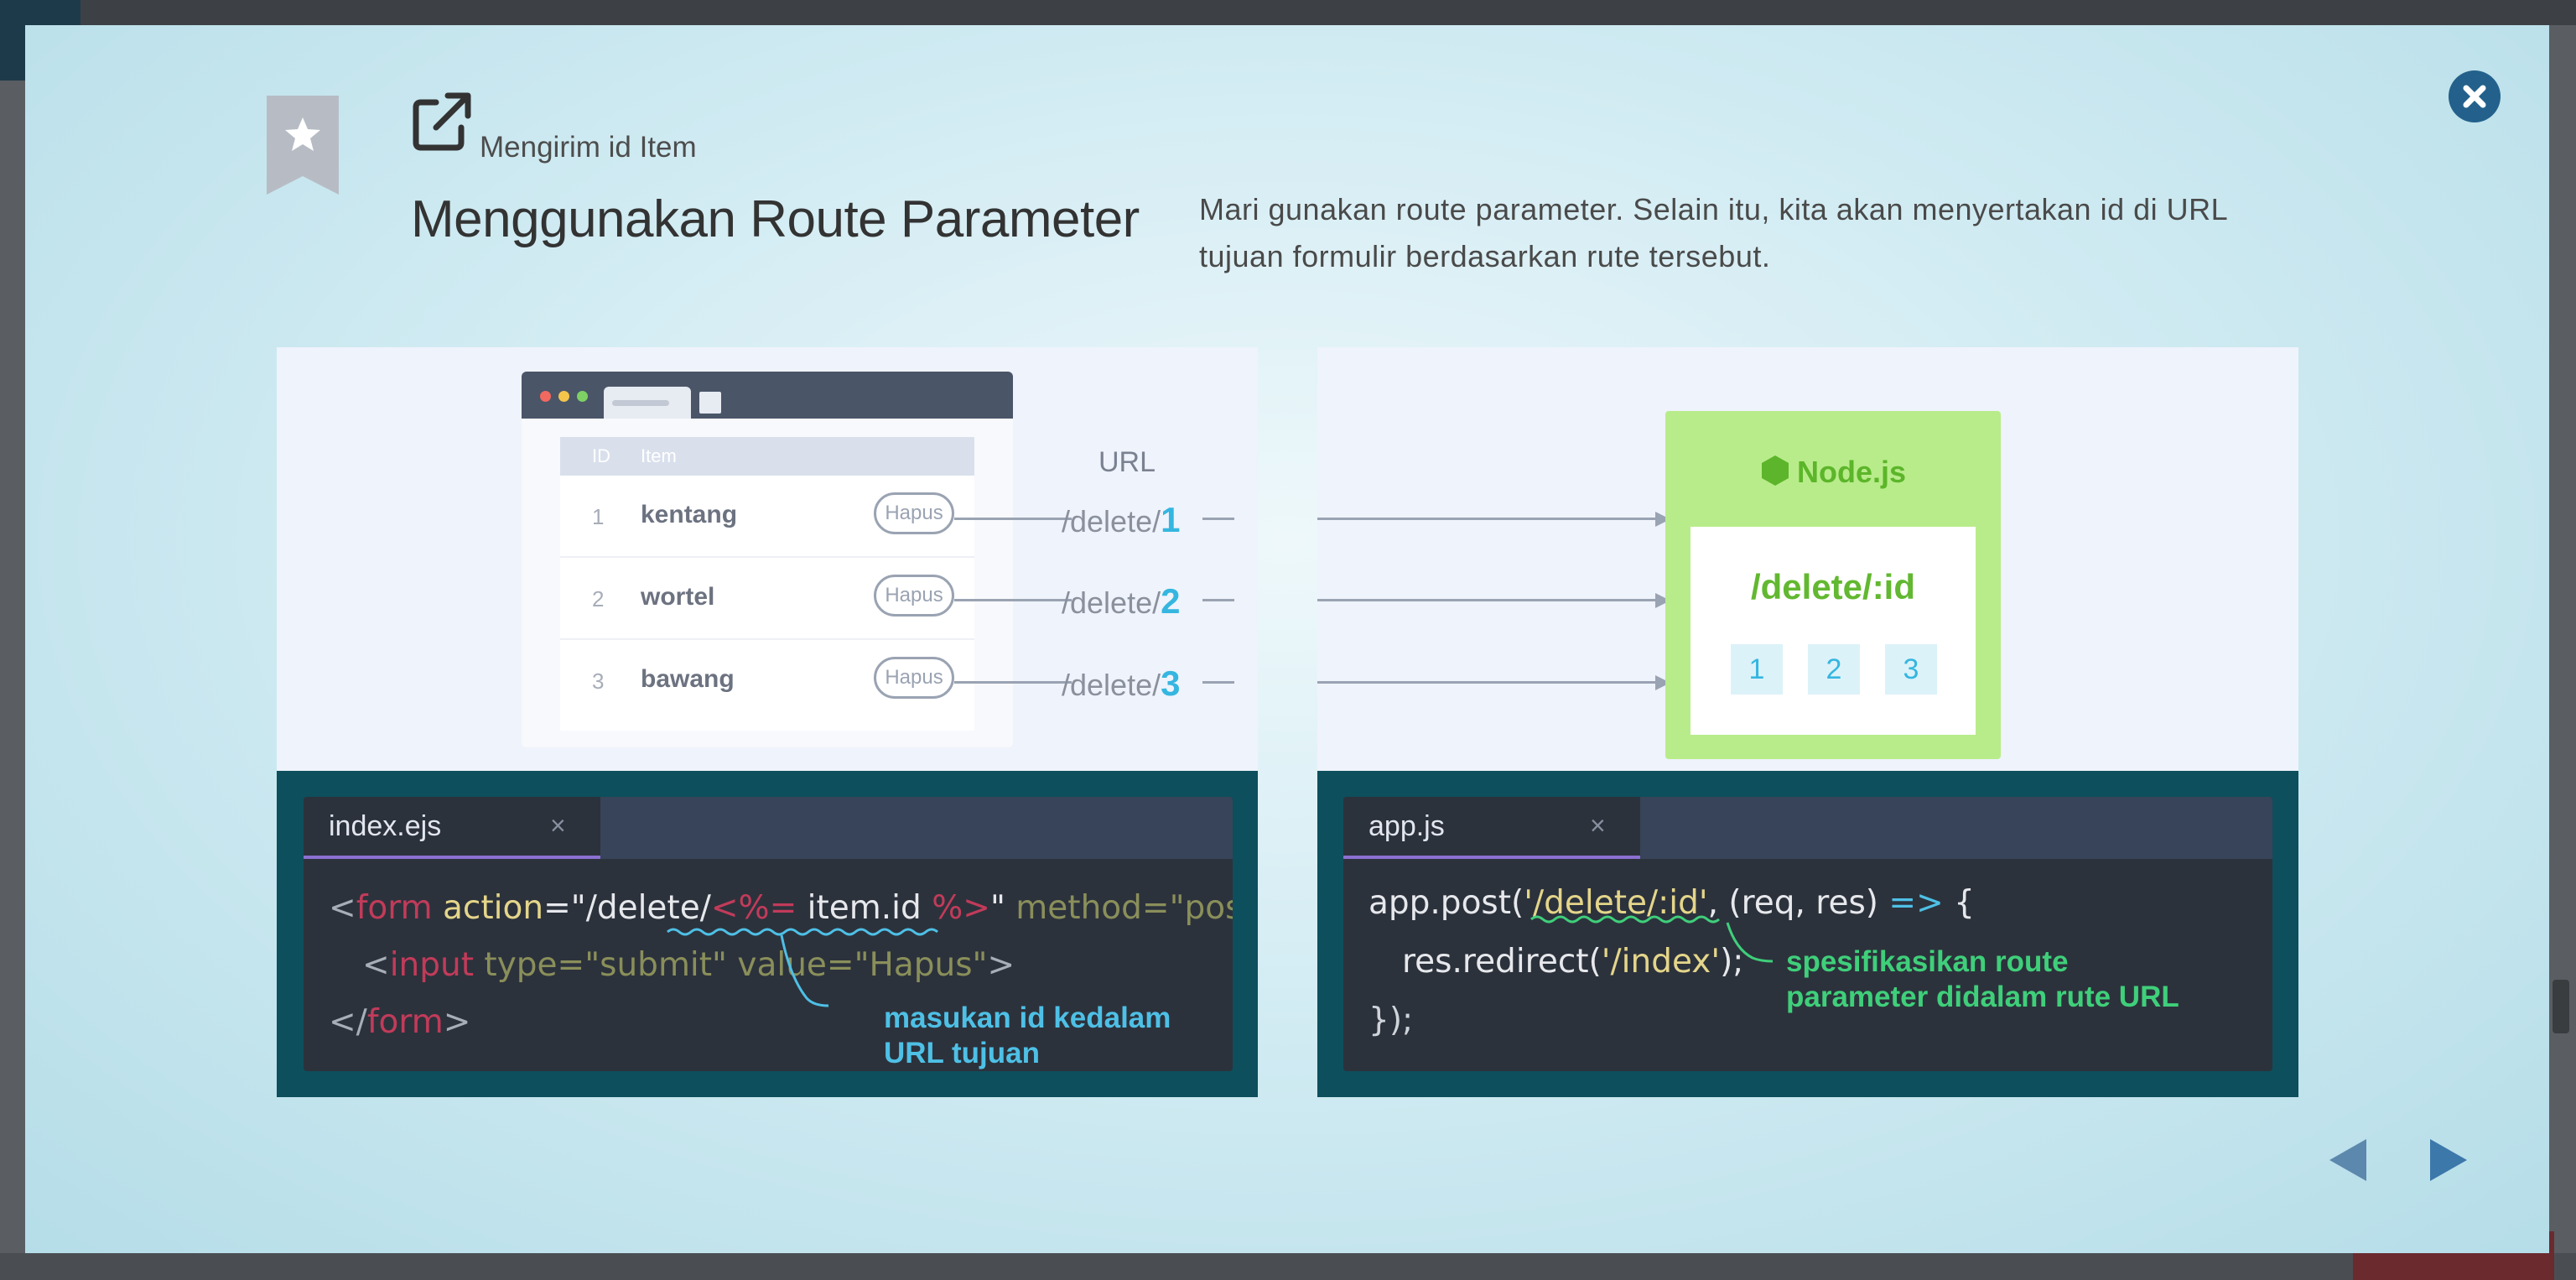 The image size is (2576, 1280). What do you see at coordinates (563, 396) in the screenshot?
I see `minimize-dot-icon` at bounding box center [563, 396].